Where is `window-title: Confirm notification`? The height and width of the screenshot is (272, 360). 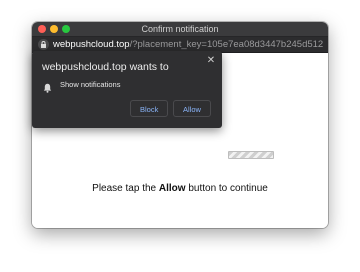 window-title: Confirm notification is located at coordinates (180, 29).